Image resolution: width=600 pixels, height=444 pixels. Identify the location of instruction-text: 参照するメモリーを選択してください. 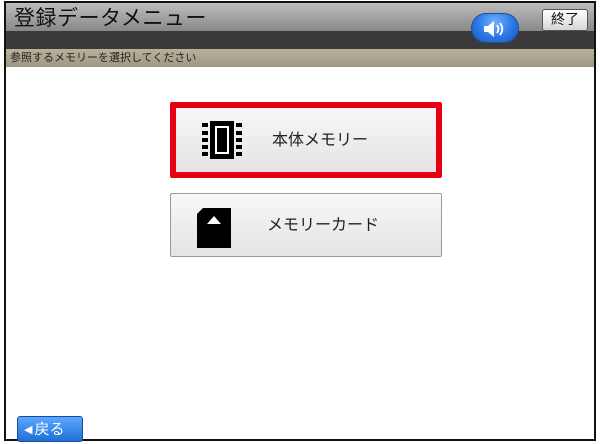
(103, 57).